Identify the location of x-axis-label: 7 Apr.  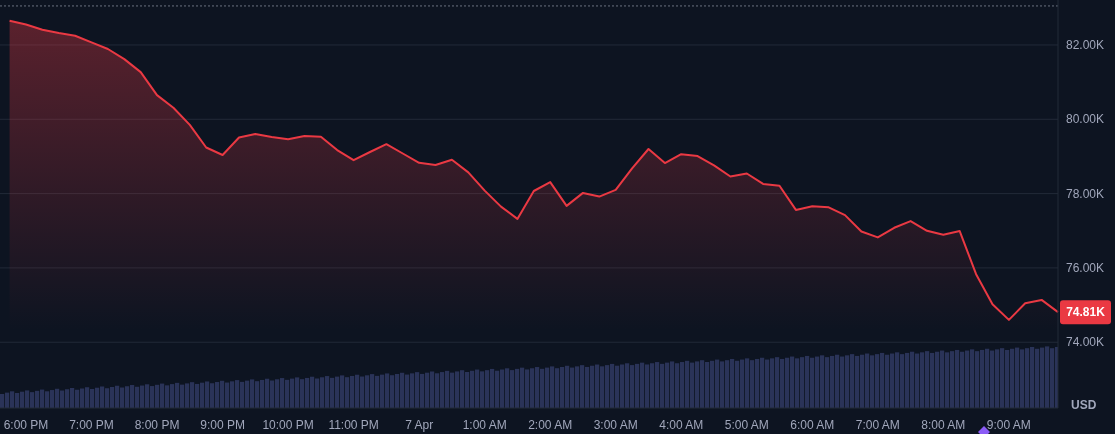
(419, 425).